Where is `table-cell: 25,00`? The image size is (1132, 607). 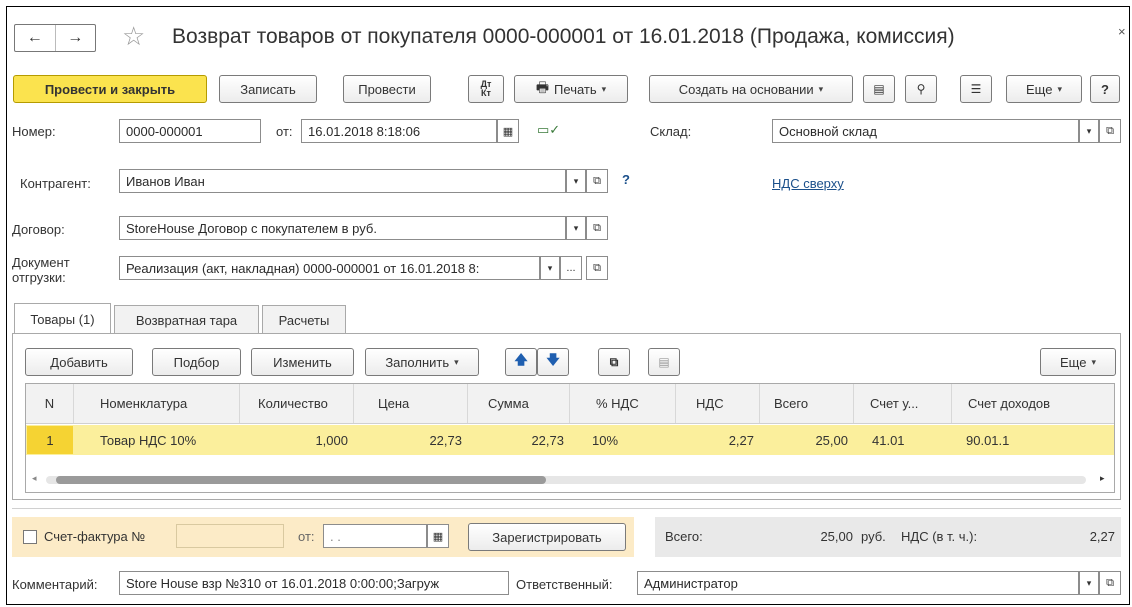 table-cell: 25,00 is located at coordinates (807, 440).